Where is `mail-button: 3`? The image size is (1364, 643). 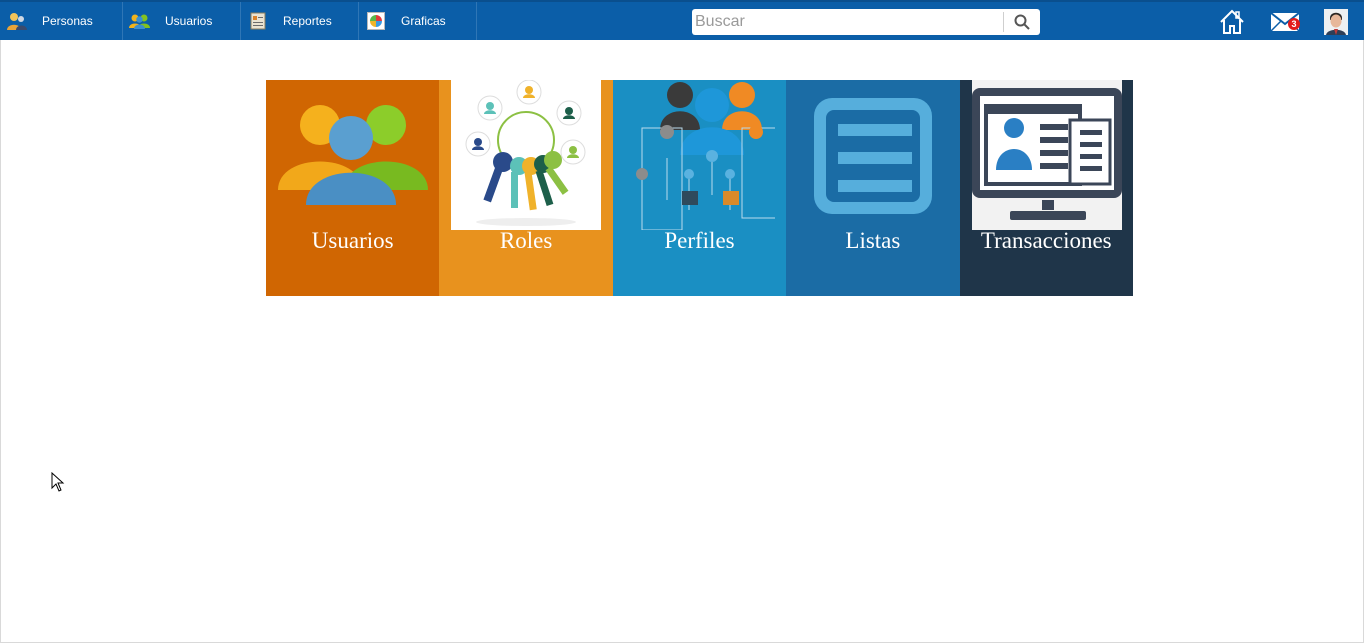 mail-button: 3 is located at coordinates (1285, 22).